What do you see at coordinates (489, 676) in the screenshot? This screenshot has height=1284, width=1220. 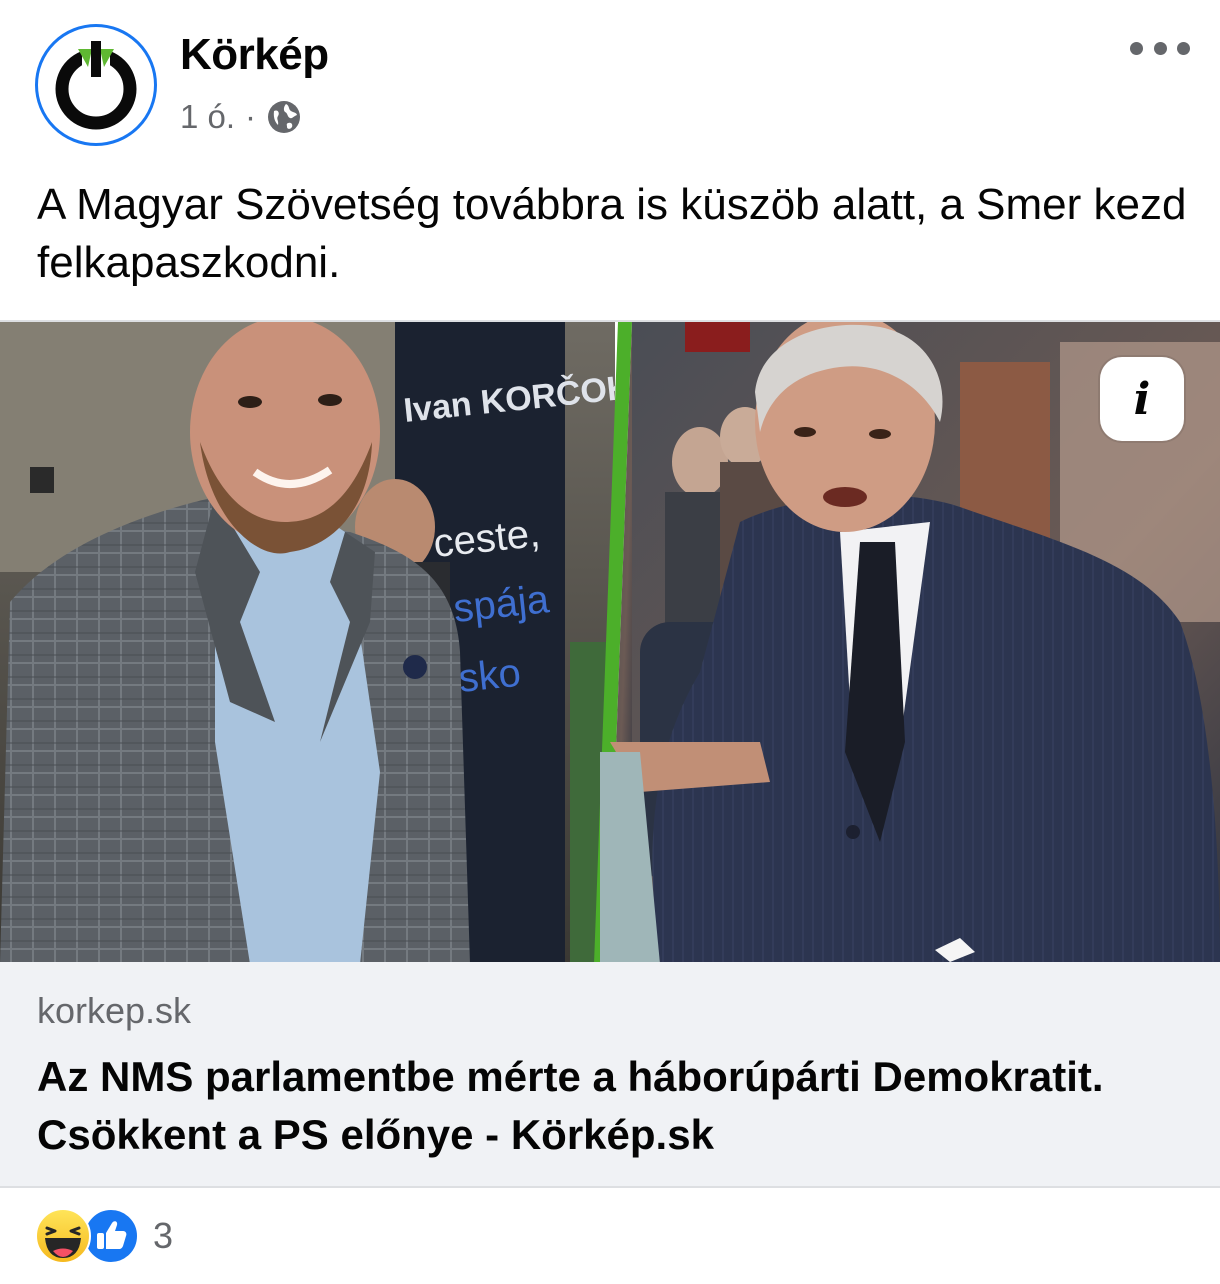 I see `banner-text-4: sko` at bounding box center [489, 676].